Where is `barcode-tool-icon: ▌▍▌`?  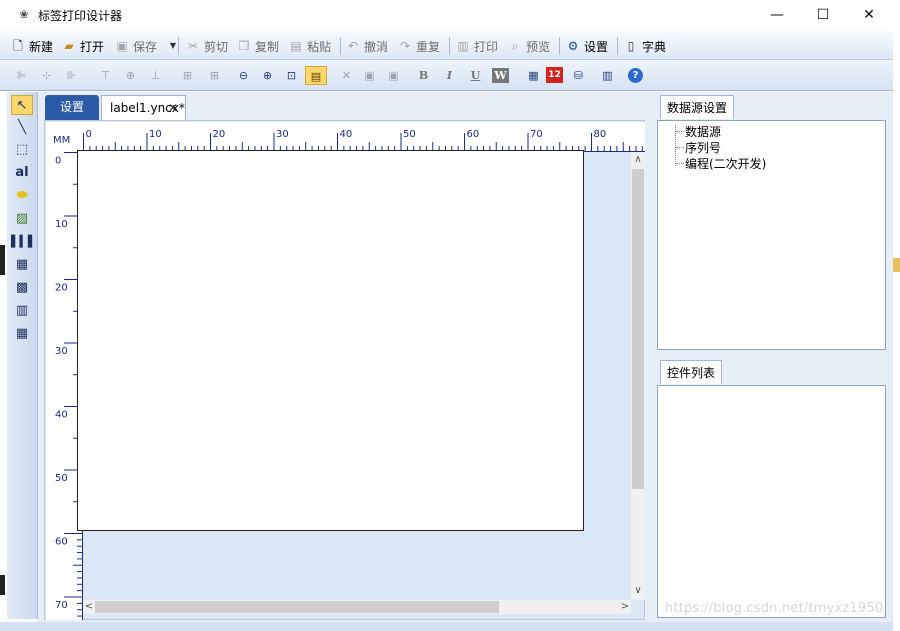
barcode-tool-icon: ▌▍▌ is located at coordinates (23, 242).